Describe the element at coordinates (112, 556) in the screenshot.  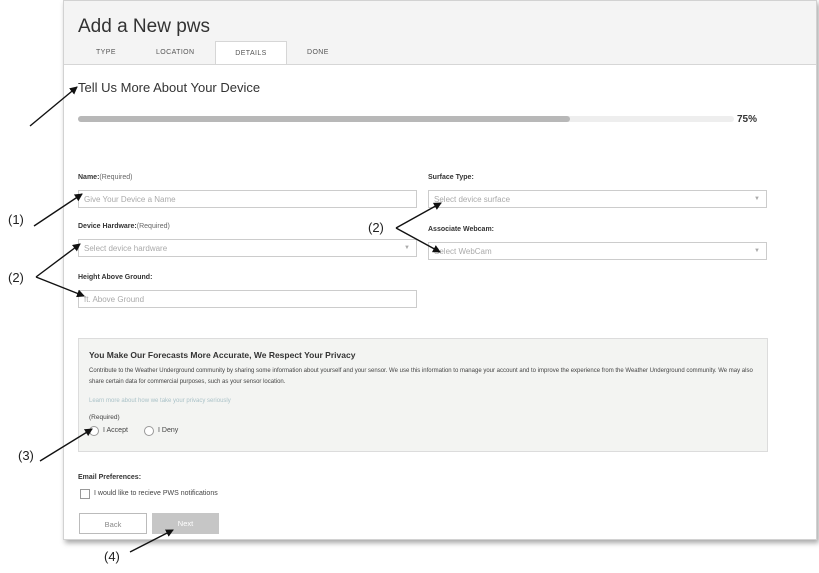
I see `annotation-4: (4)` at that location.